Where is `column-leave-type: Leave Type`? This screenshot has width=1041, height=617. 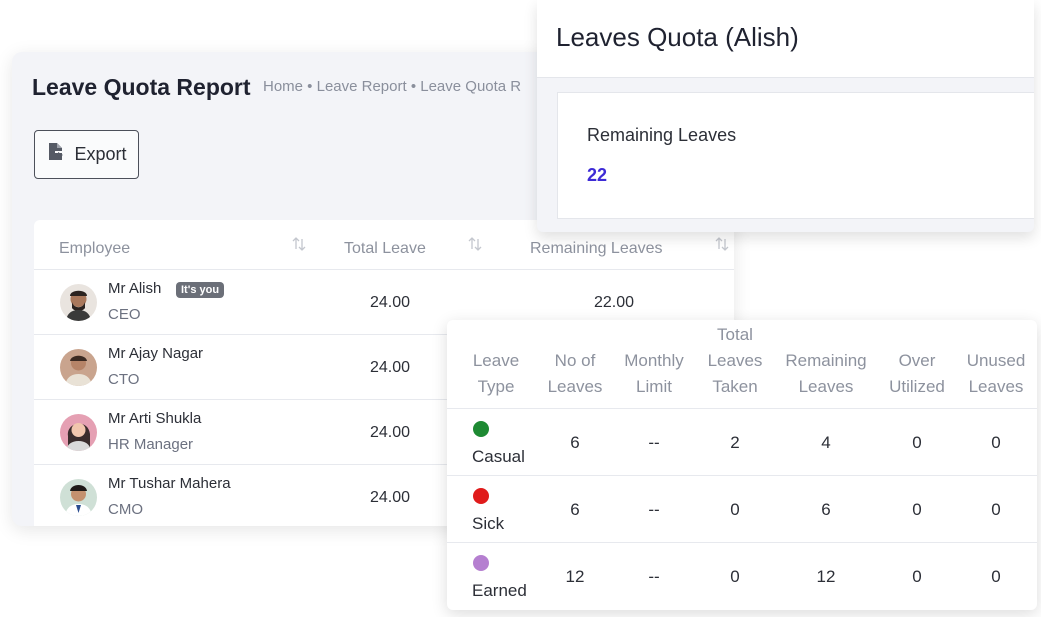
column-leave-type: Leave Type is located at coordinates (496, 373).